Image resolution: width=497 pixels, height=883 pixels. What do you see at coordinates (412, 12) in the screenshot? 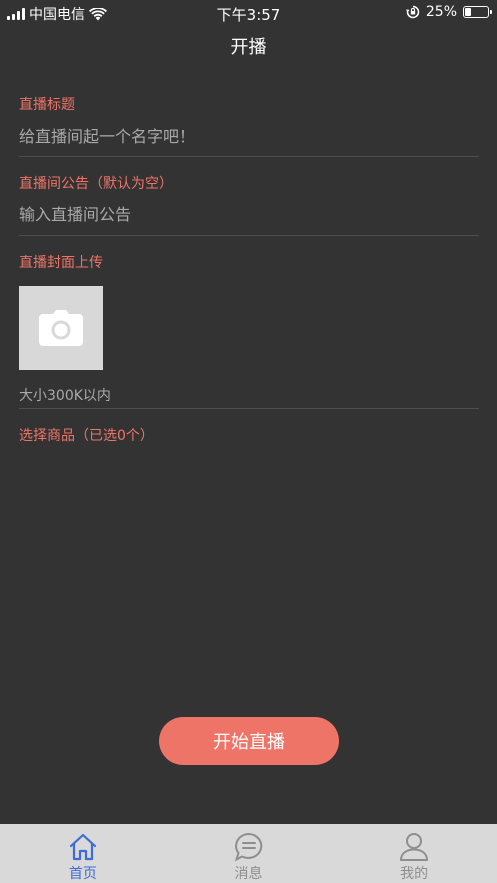
I see `orientation-lock-icon` at bounding box center [412, 12].